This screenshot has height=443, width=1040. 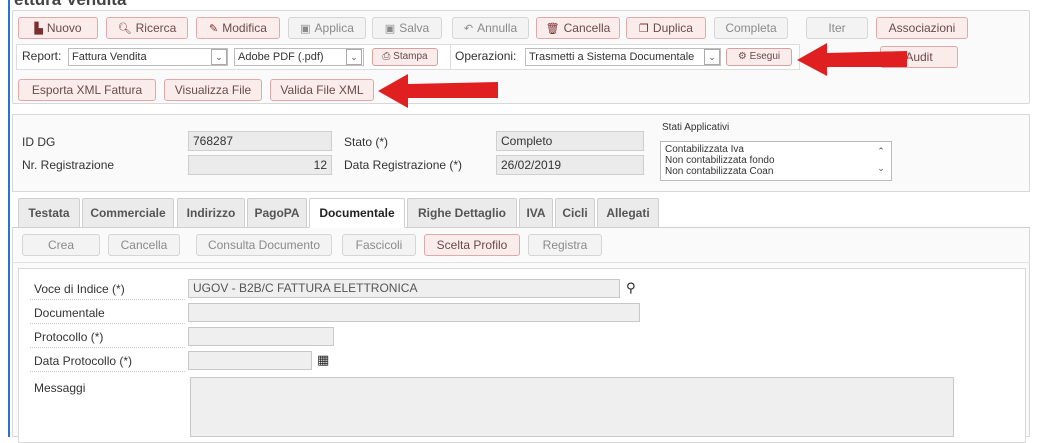 I want to click on print-icon: ⎙, so click(x=386, y=56).